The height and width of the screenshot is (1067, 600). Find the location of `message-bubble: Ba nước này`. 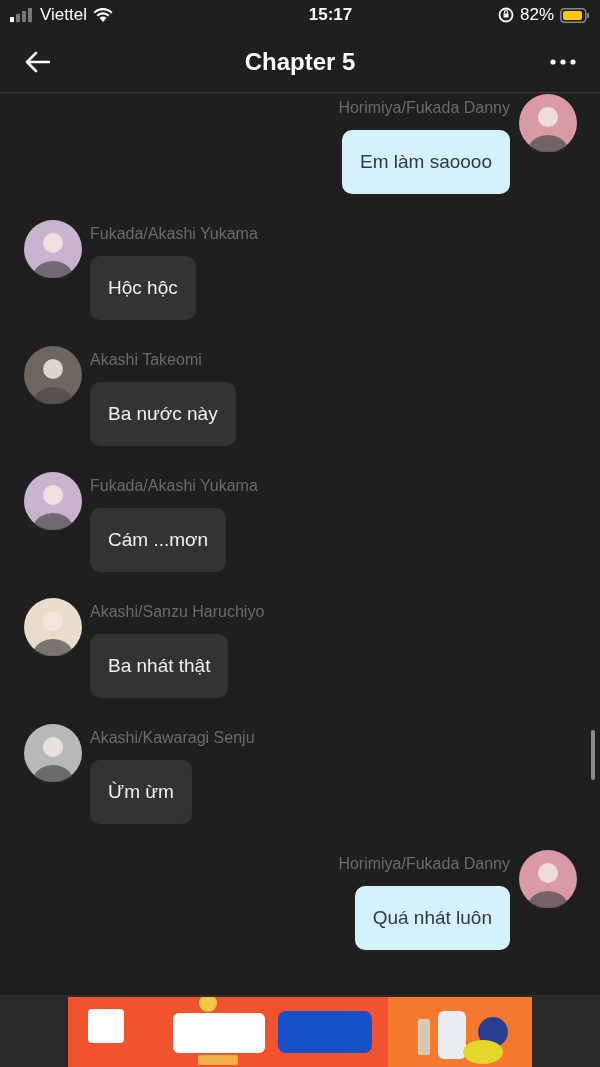

message-bubble: Ba nước này is located at coordinates (163, 414).